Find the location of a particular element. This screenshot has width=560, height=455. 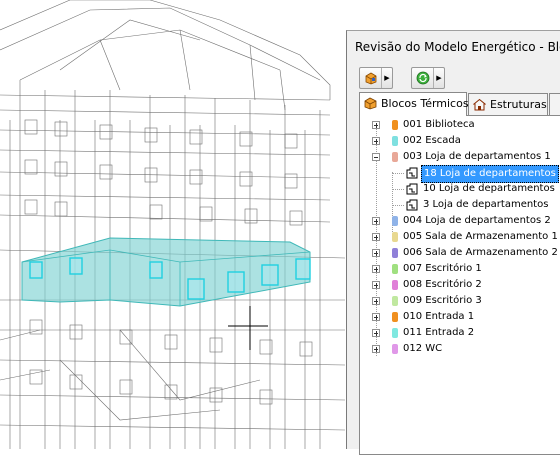

tree-item-label: 008 Escritório 2 is located at coordinates (442, 284).